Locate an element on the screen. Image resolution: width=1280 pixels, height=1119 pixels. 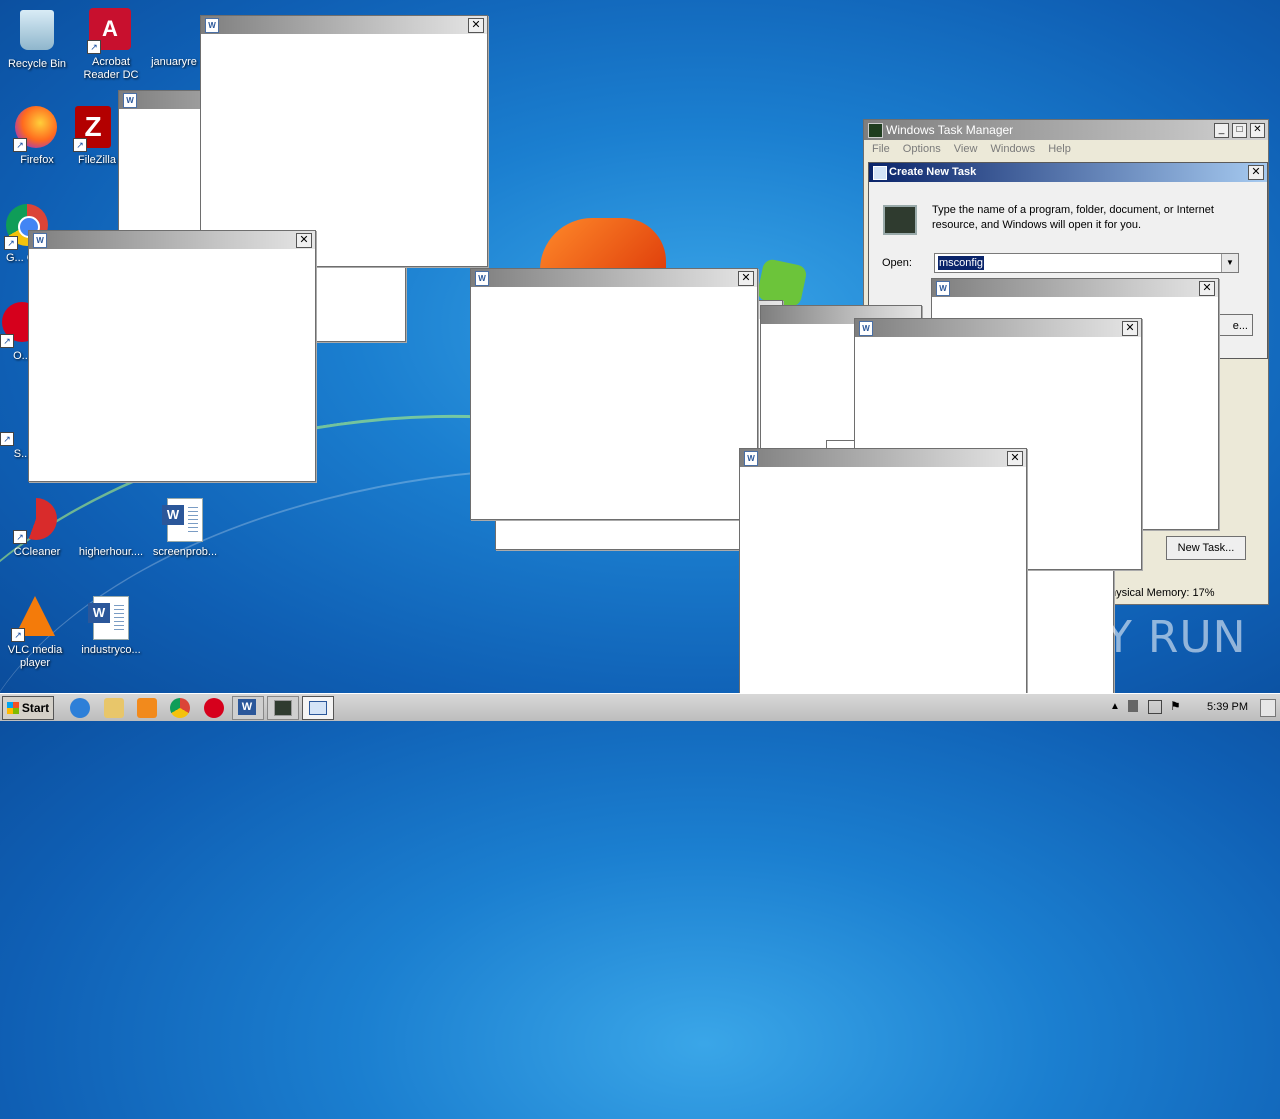
open-input-value: msconfig is located at coordinates (961, 263).